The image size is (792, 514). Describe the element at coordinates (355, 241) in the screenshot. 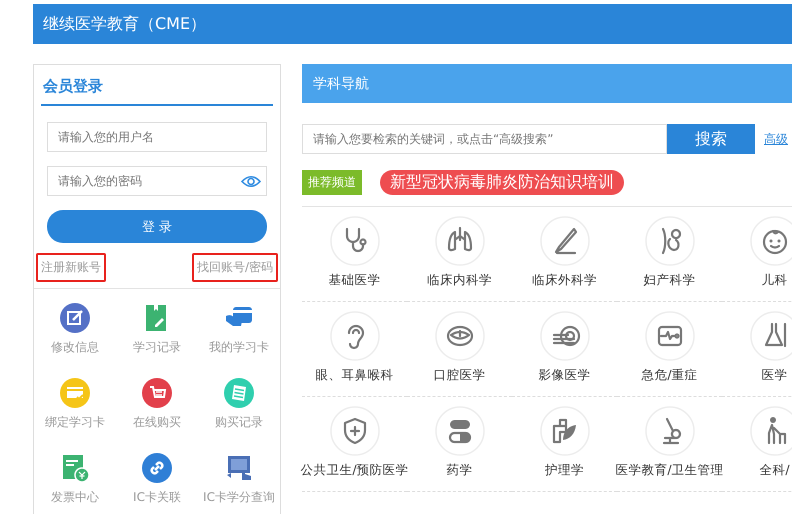

I see `stethoscope-icon` at that location.